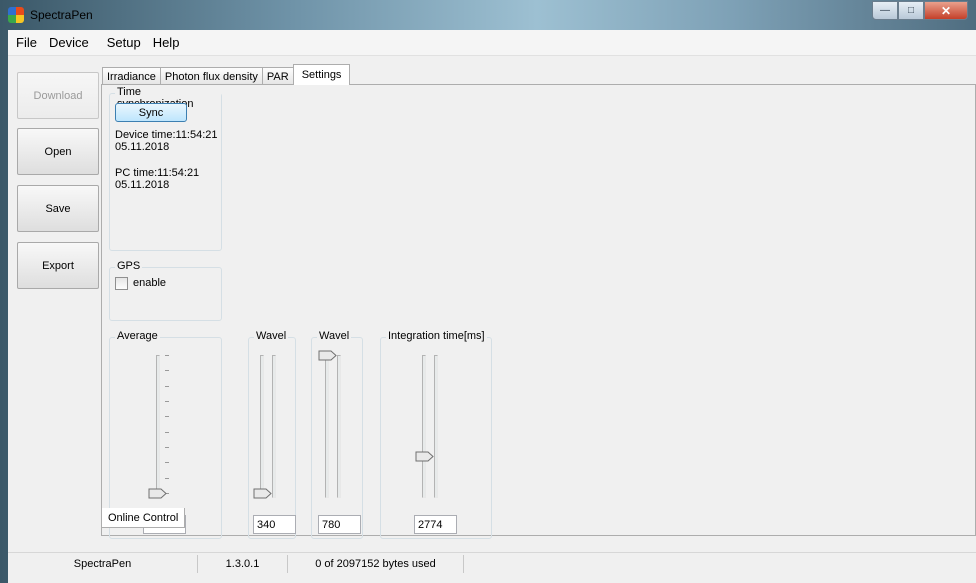  I want to click on wavel-min-slider-track-right, so click(274, 426).